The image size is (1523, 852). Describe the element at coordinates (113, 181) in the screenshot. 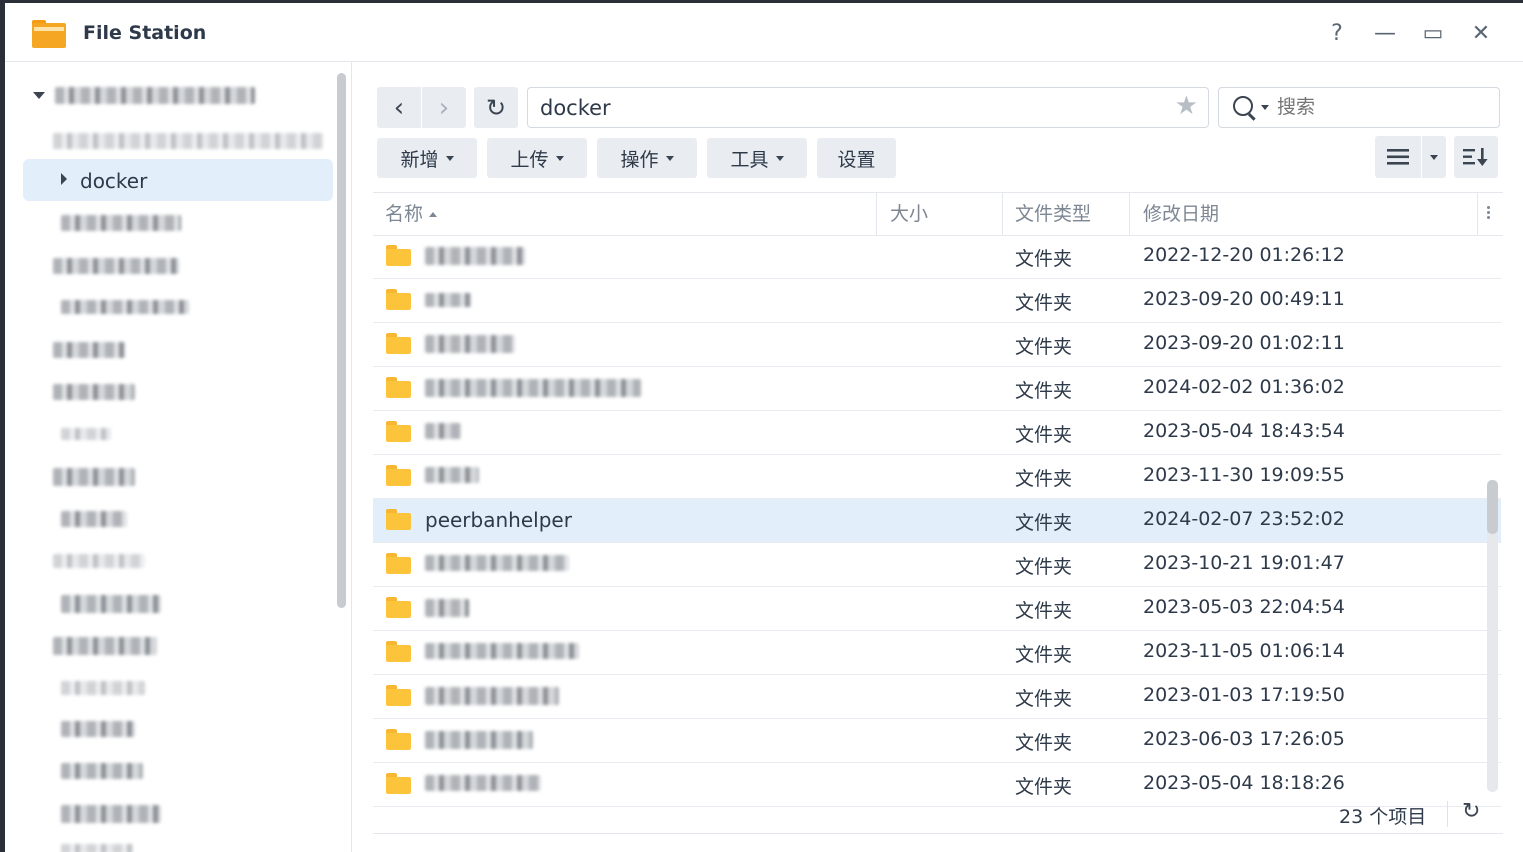

I see `tree-item-label-docker: docker` at that location.